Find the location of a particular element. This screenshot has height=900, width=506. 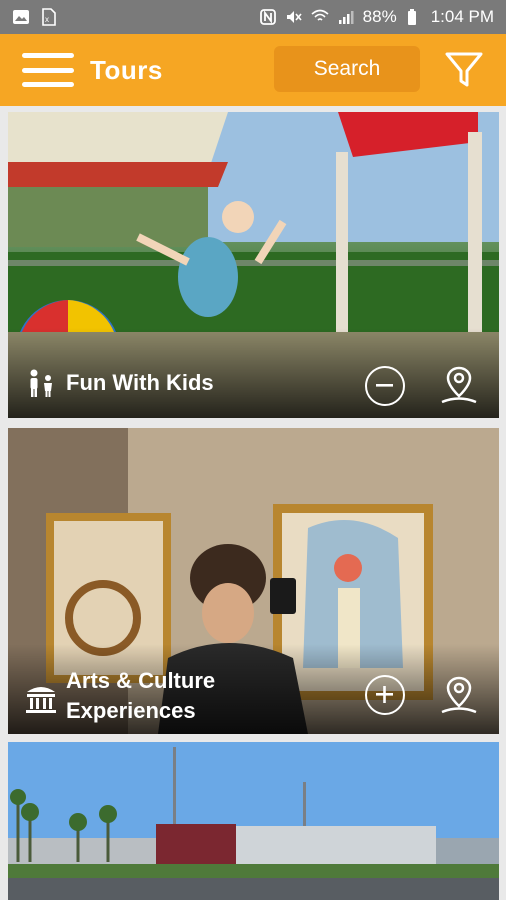

minus-icon is located at coordinates (384, 385).